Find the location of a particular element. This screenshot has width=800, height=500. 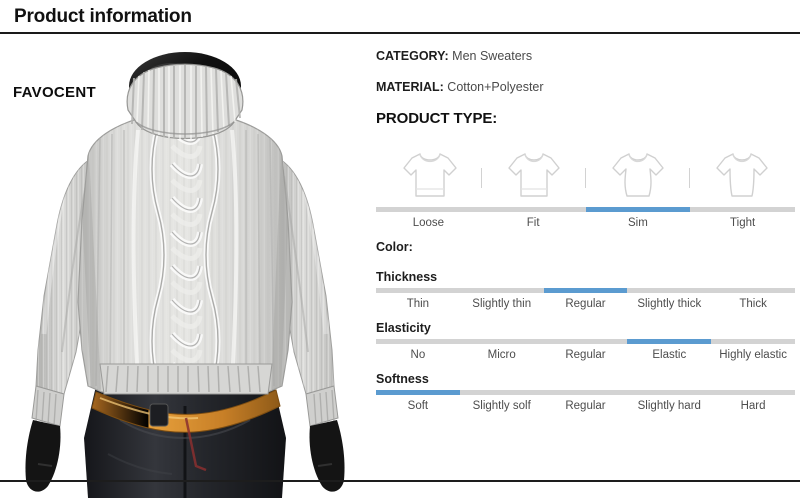

footer-divider is located at coordinates (400, 481).